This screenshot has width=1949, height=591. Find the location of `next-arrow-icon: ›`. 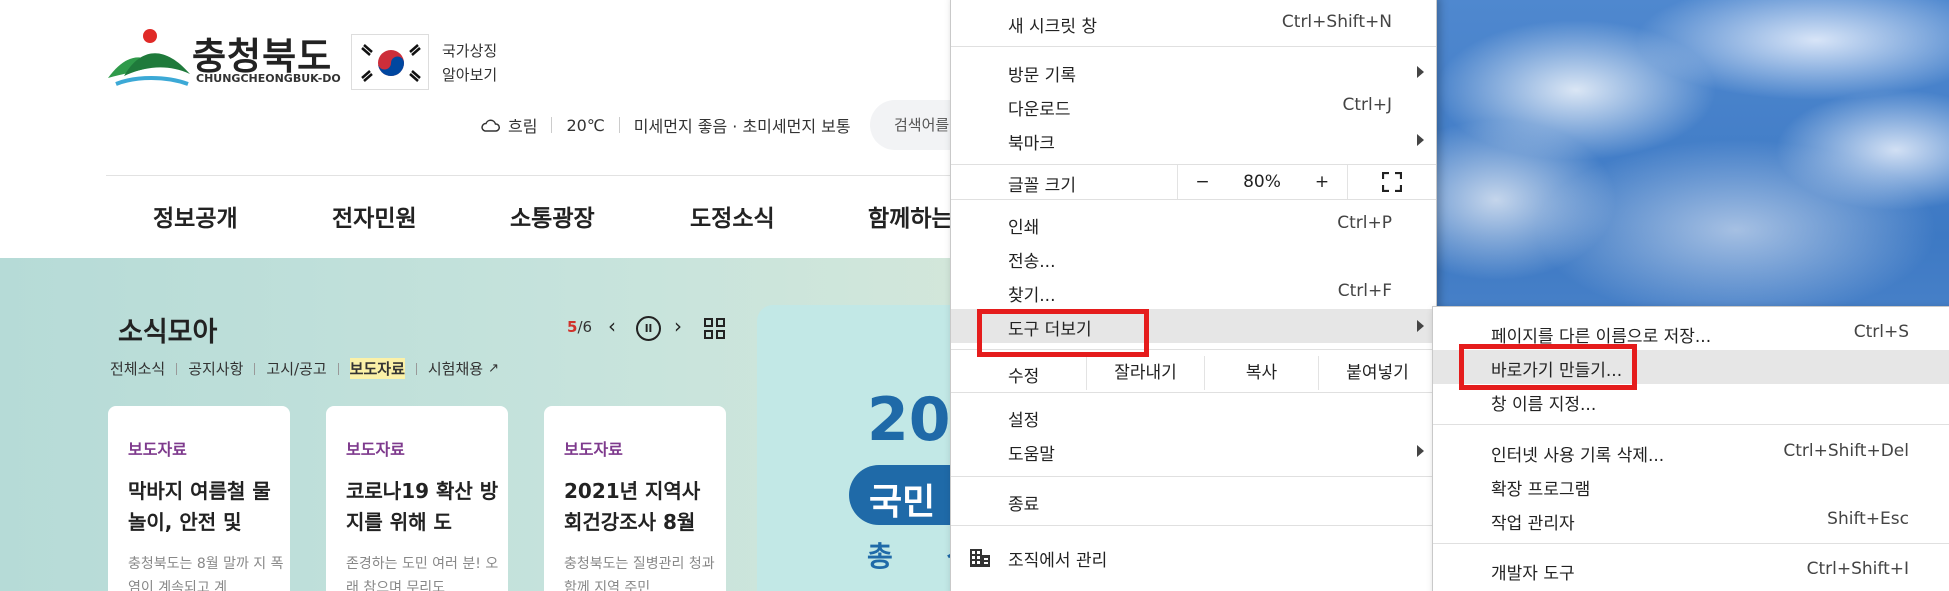

next-arrow-icon: › is located at coordinates (678, 326).